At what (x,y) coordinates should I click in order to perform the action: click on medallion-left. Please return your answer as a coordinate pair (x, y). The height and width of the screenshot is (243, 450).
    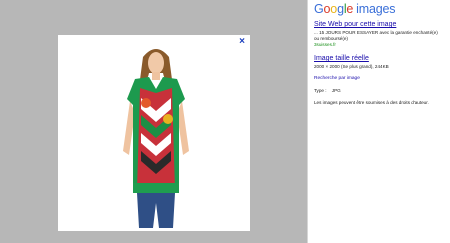
    Looking at the image, I should click on (146, 103).